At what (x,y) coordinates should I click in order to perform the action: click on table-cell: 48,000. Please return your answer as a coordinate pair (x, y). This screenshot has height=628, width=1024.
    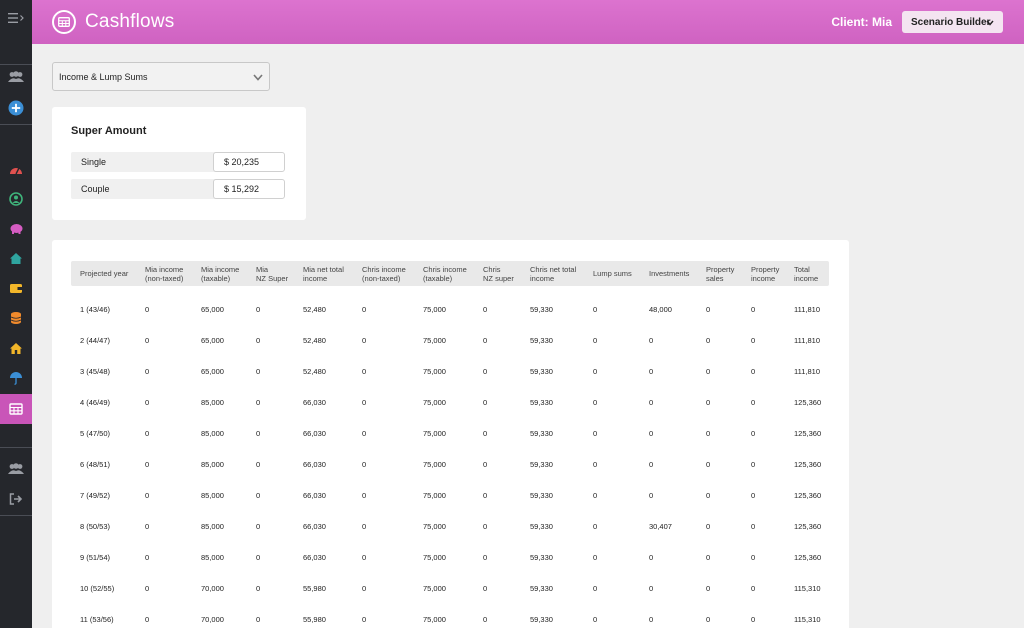
    Looking at the image, I should click on (660, 309).